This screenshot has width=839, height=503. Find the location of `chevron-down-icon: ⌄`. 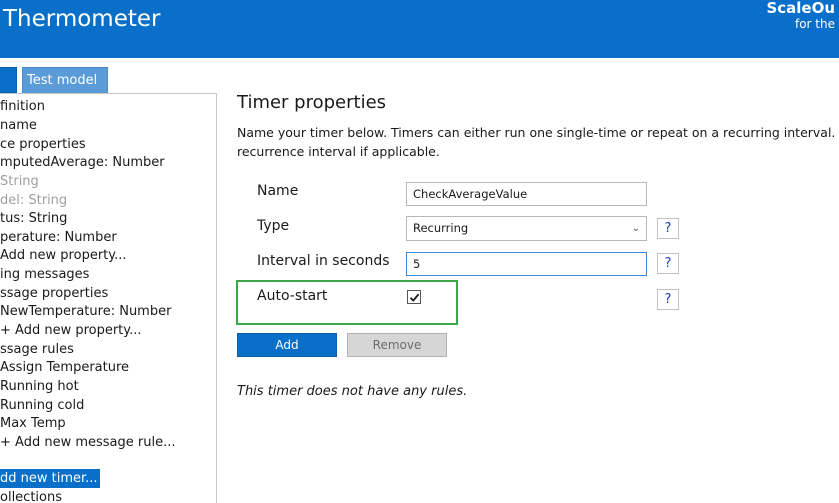

chevron-down-icon: ⌄ is located at coordinates (635, 228).